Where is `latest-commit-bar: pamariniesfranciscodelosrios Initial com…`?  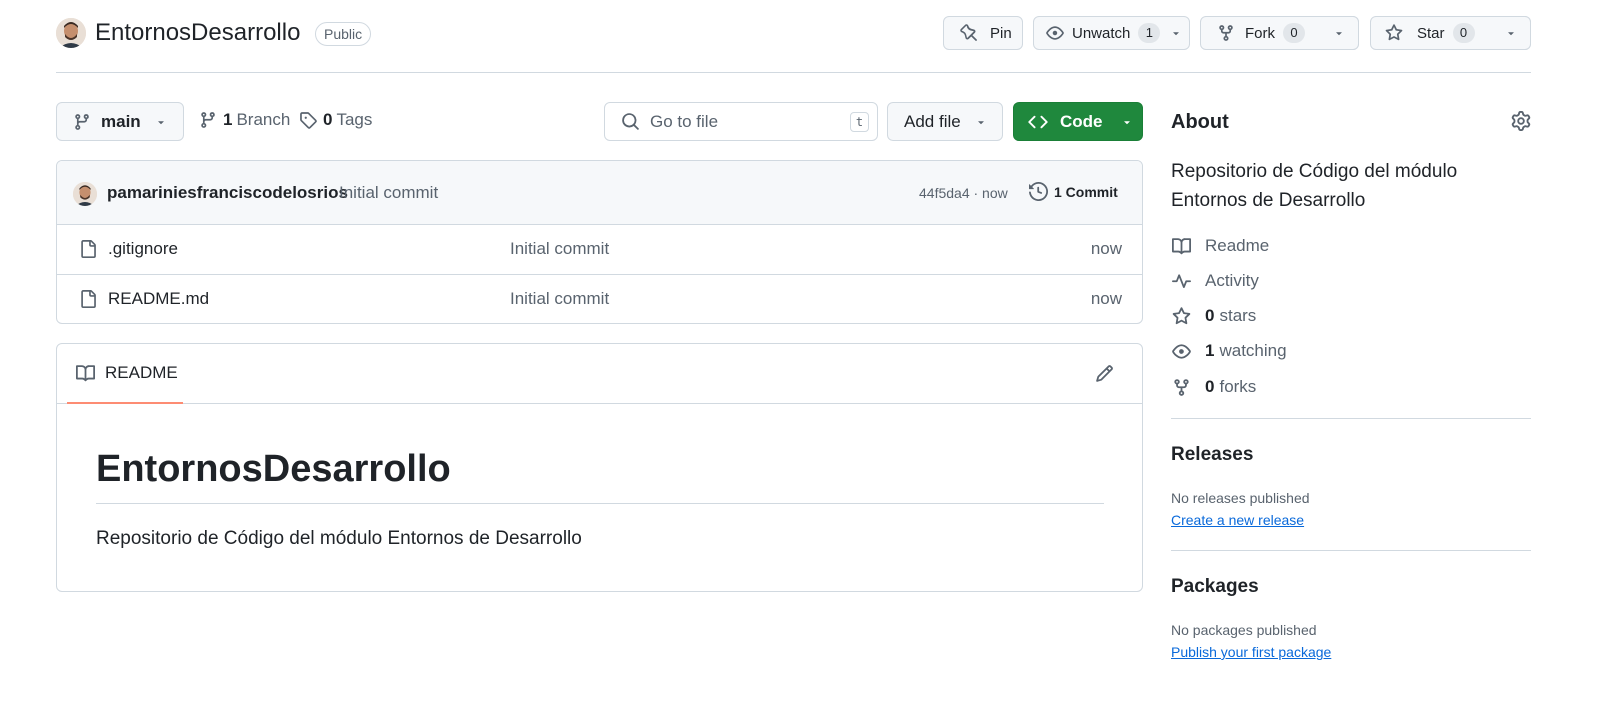
latest-commit-bar: pamariniesfranciscodelosrios Initial com… is located at coordinates (599, 193).